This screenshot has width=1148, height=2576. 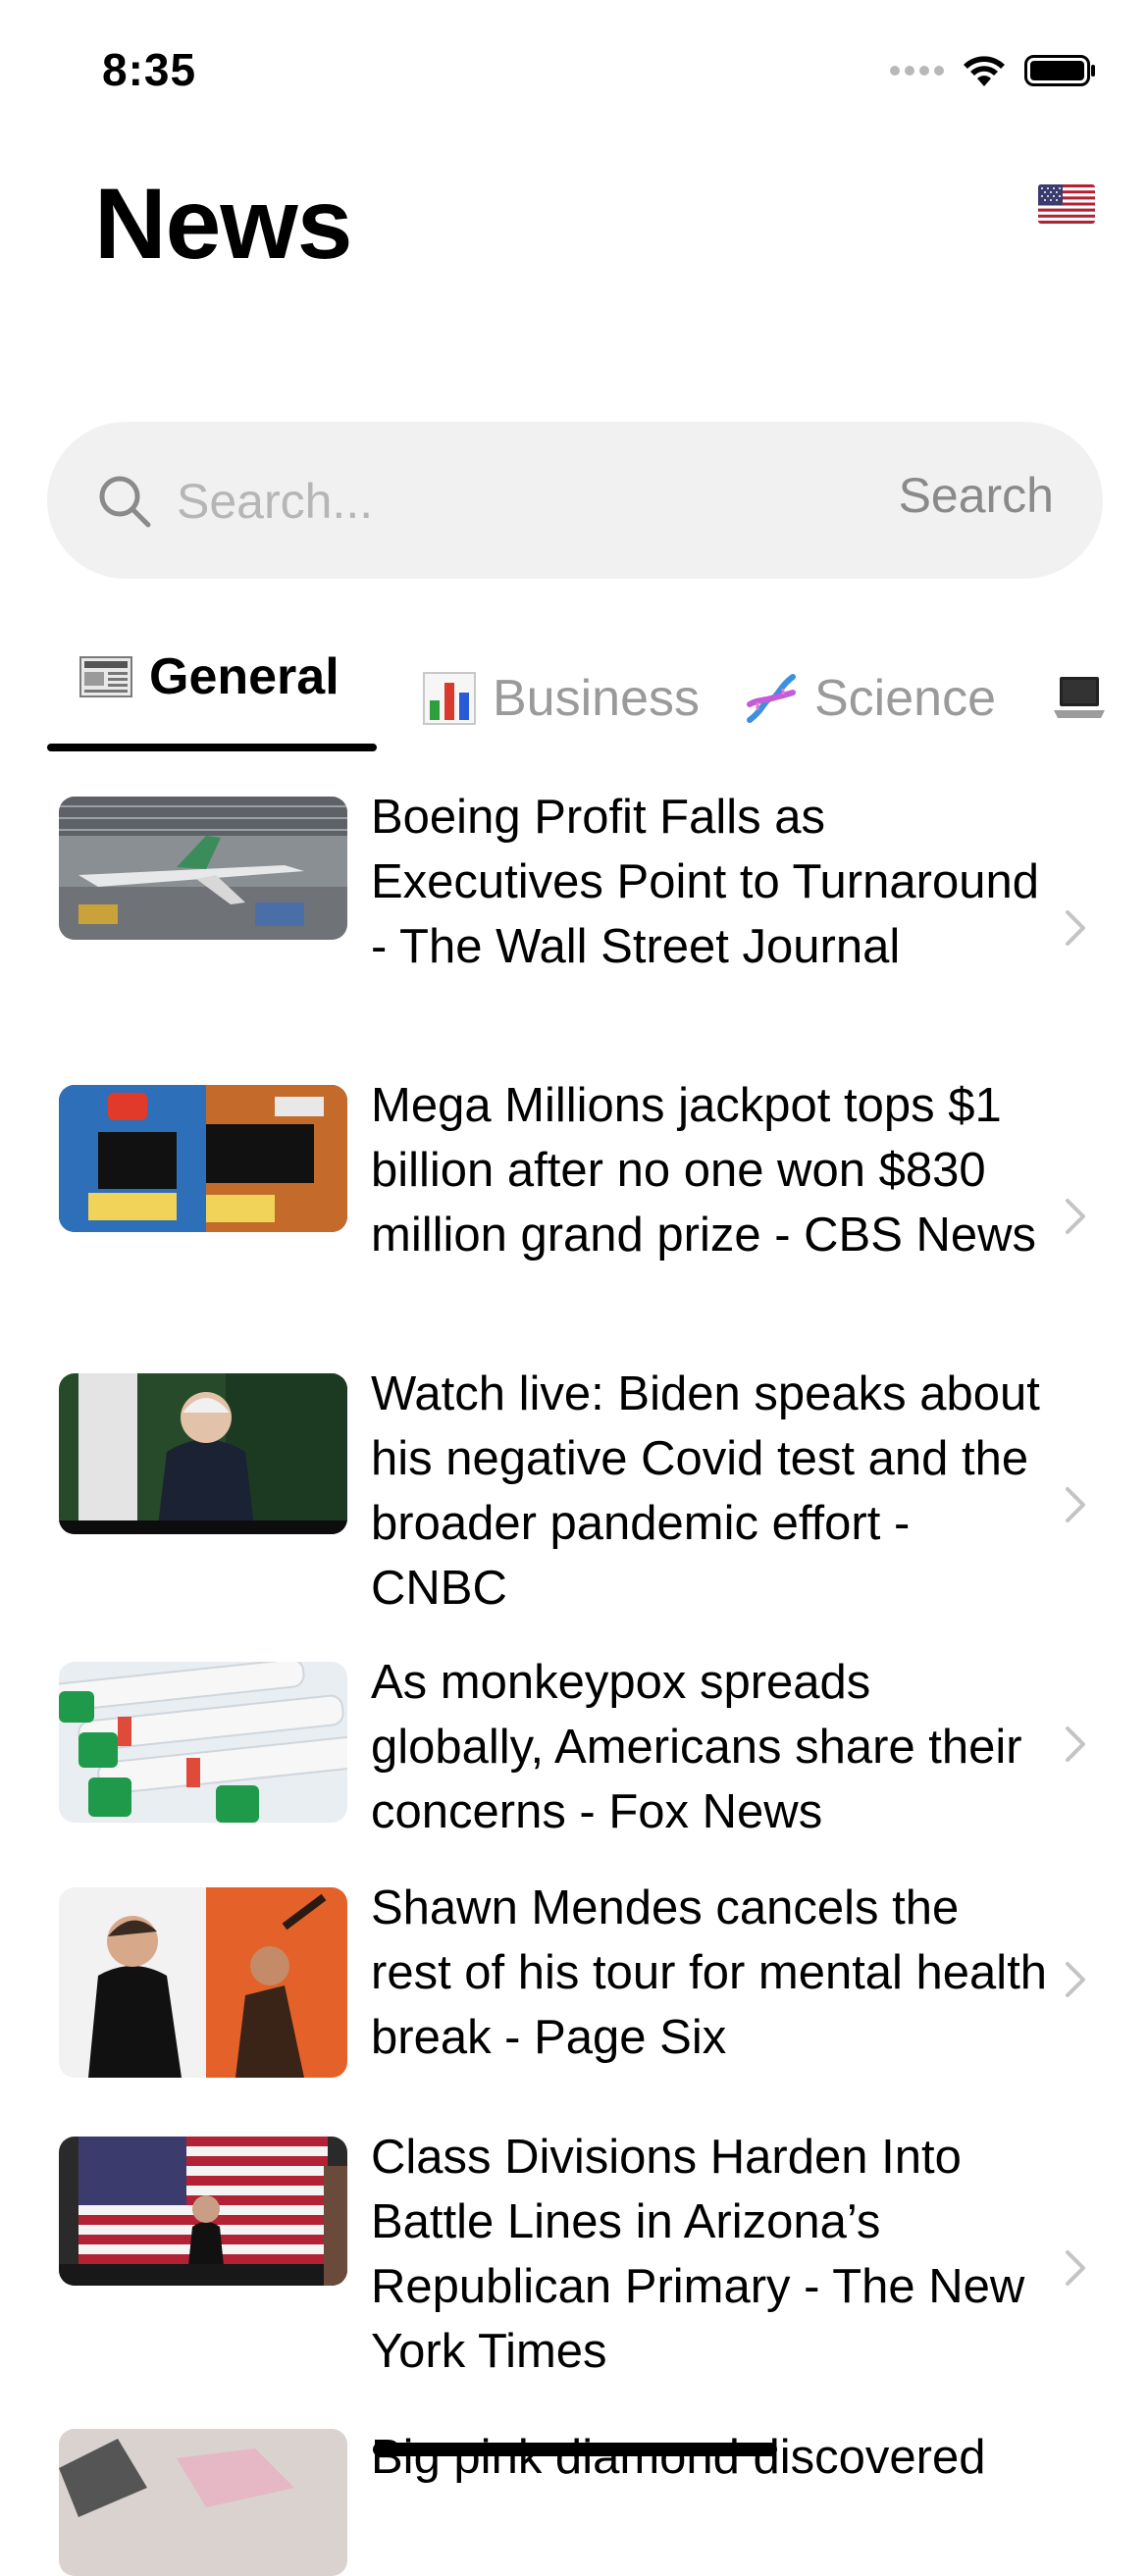 I want to click on tab-label: Science, so click(x=905, y=698).